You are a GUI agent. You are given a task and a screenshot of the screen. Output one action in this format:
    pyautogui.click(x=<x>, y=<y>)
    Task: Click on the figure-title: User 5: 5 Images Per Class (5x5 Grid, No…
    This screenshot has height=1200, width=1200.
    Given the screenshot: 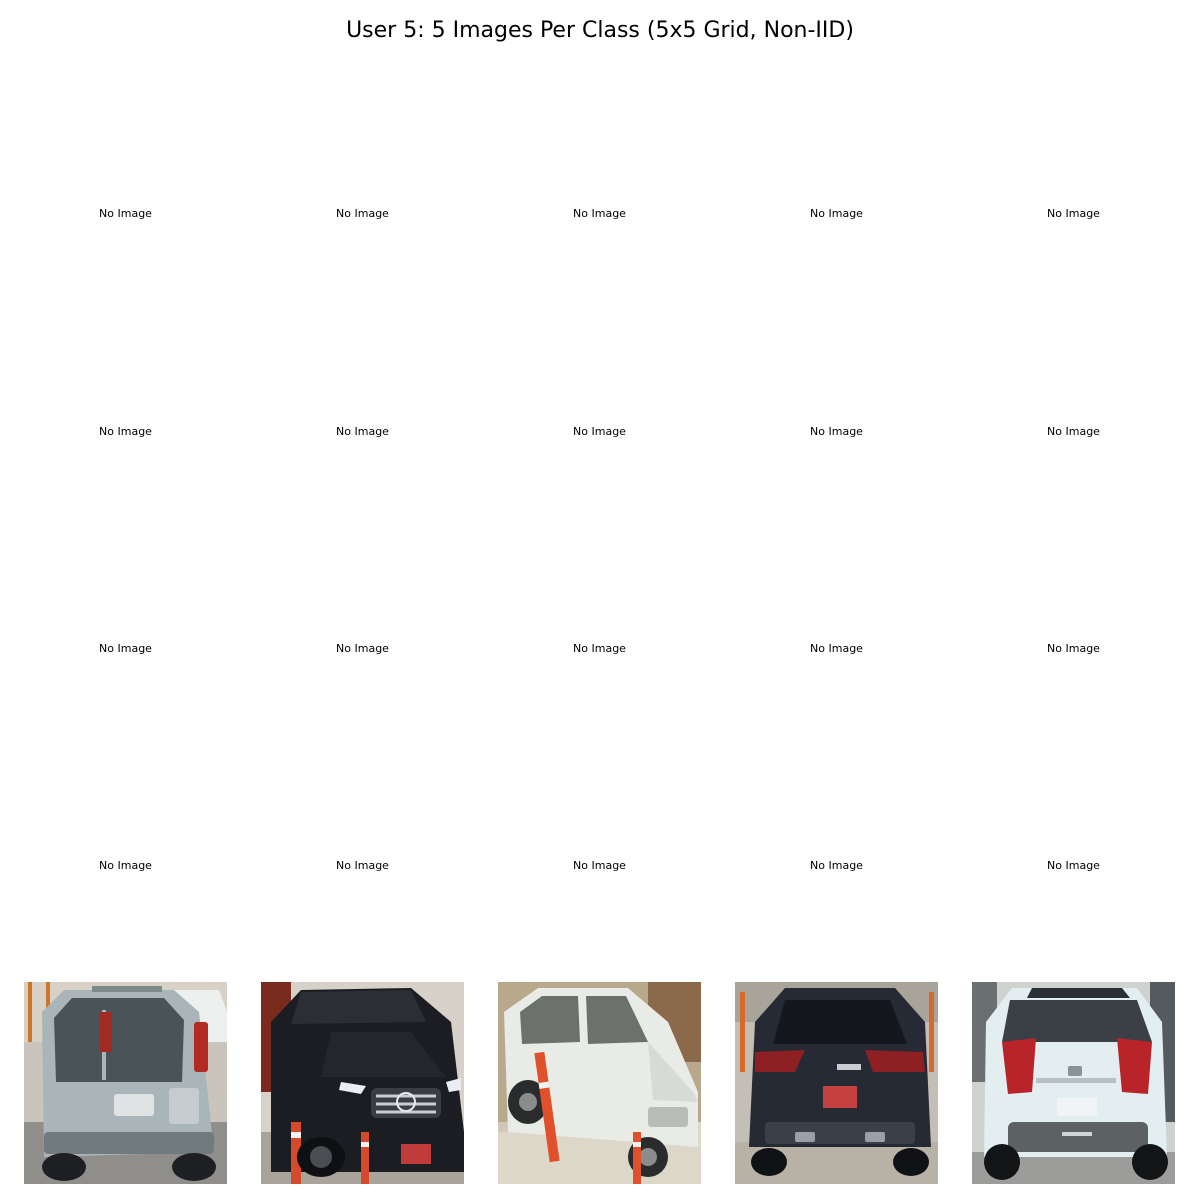 What is the action you would take?
    pyautogui.click(x=600, y=30)
    